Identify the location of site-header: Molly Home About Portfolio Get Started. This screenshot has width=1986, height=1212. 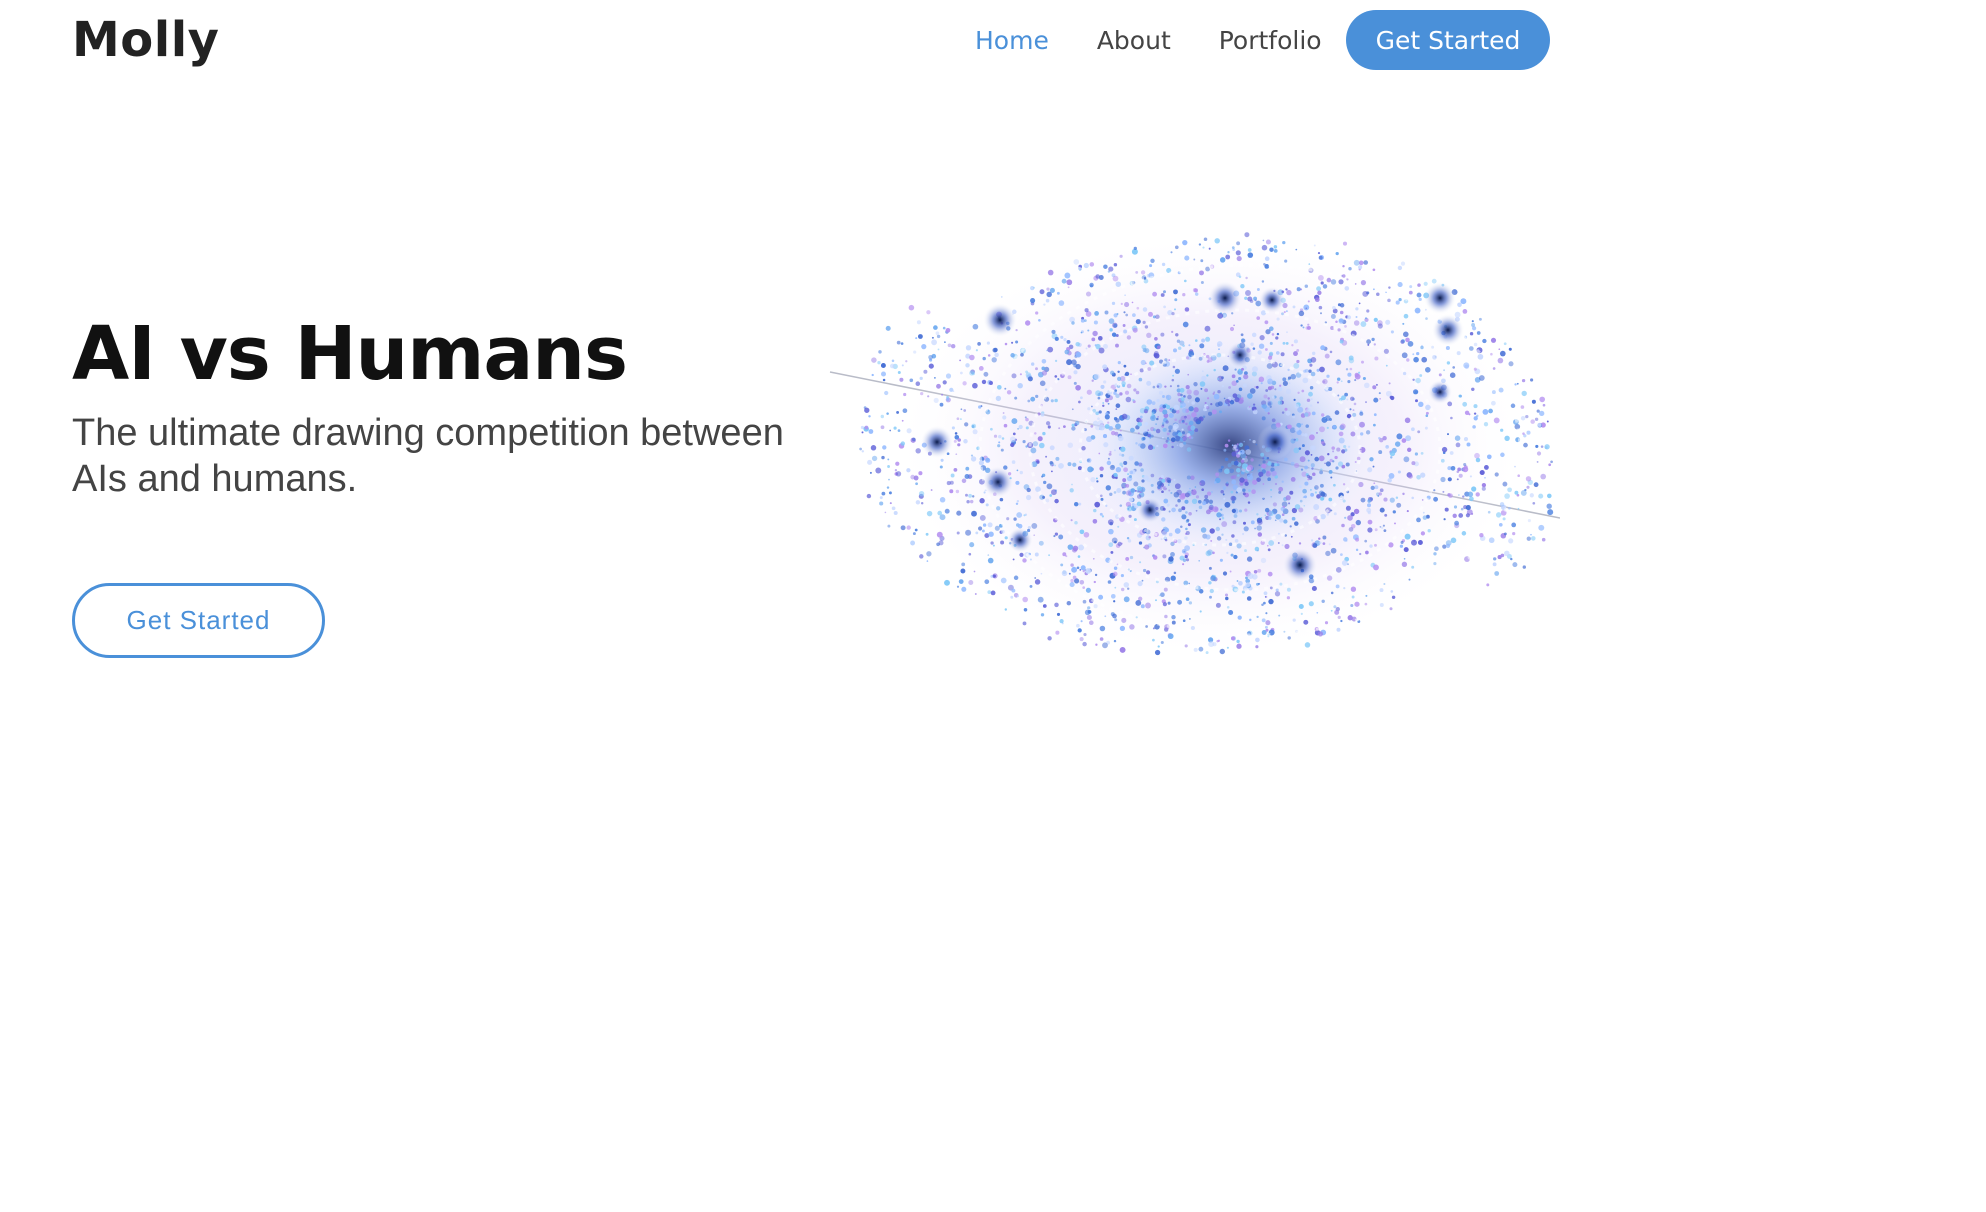
(993, 50).